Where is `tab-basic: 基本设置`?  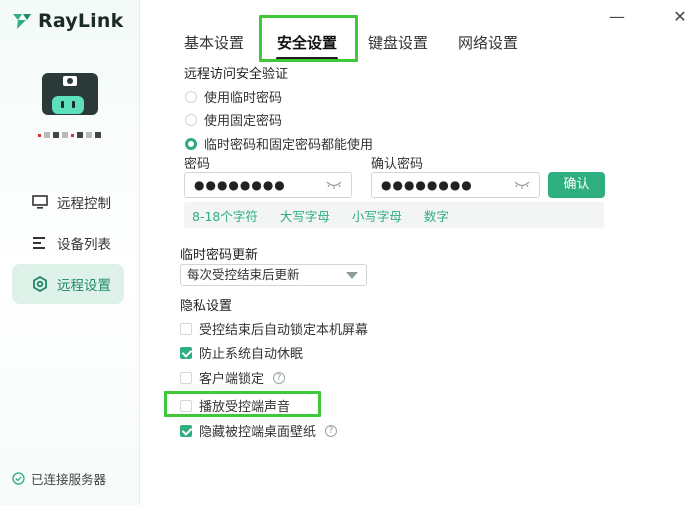
tab-basic: 基本设置 is located at coordinates (214, 43).